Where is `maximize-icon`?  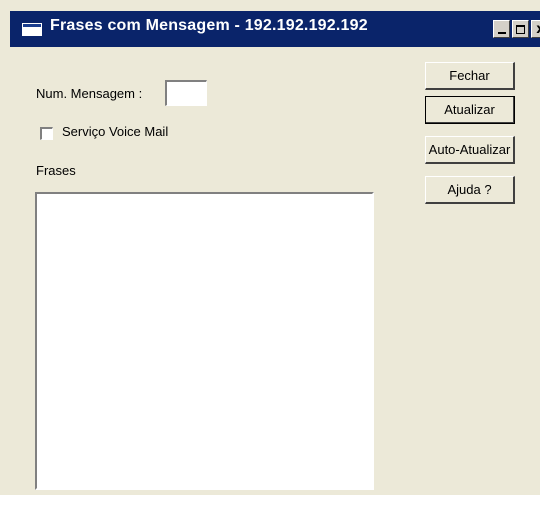 maximize-icon is located at coordinates (520, 29).